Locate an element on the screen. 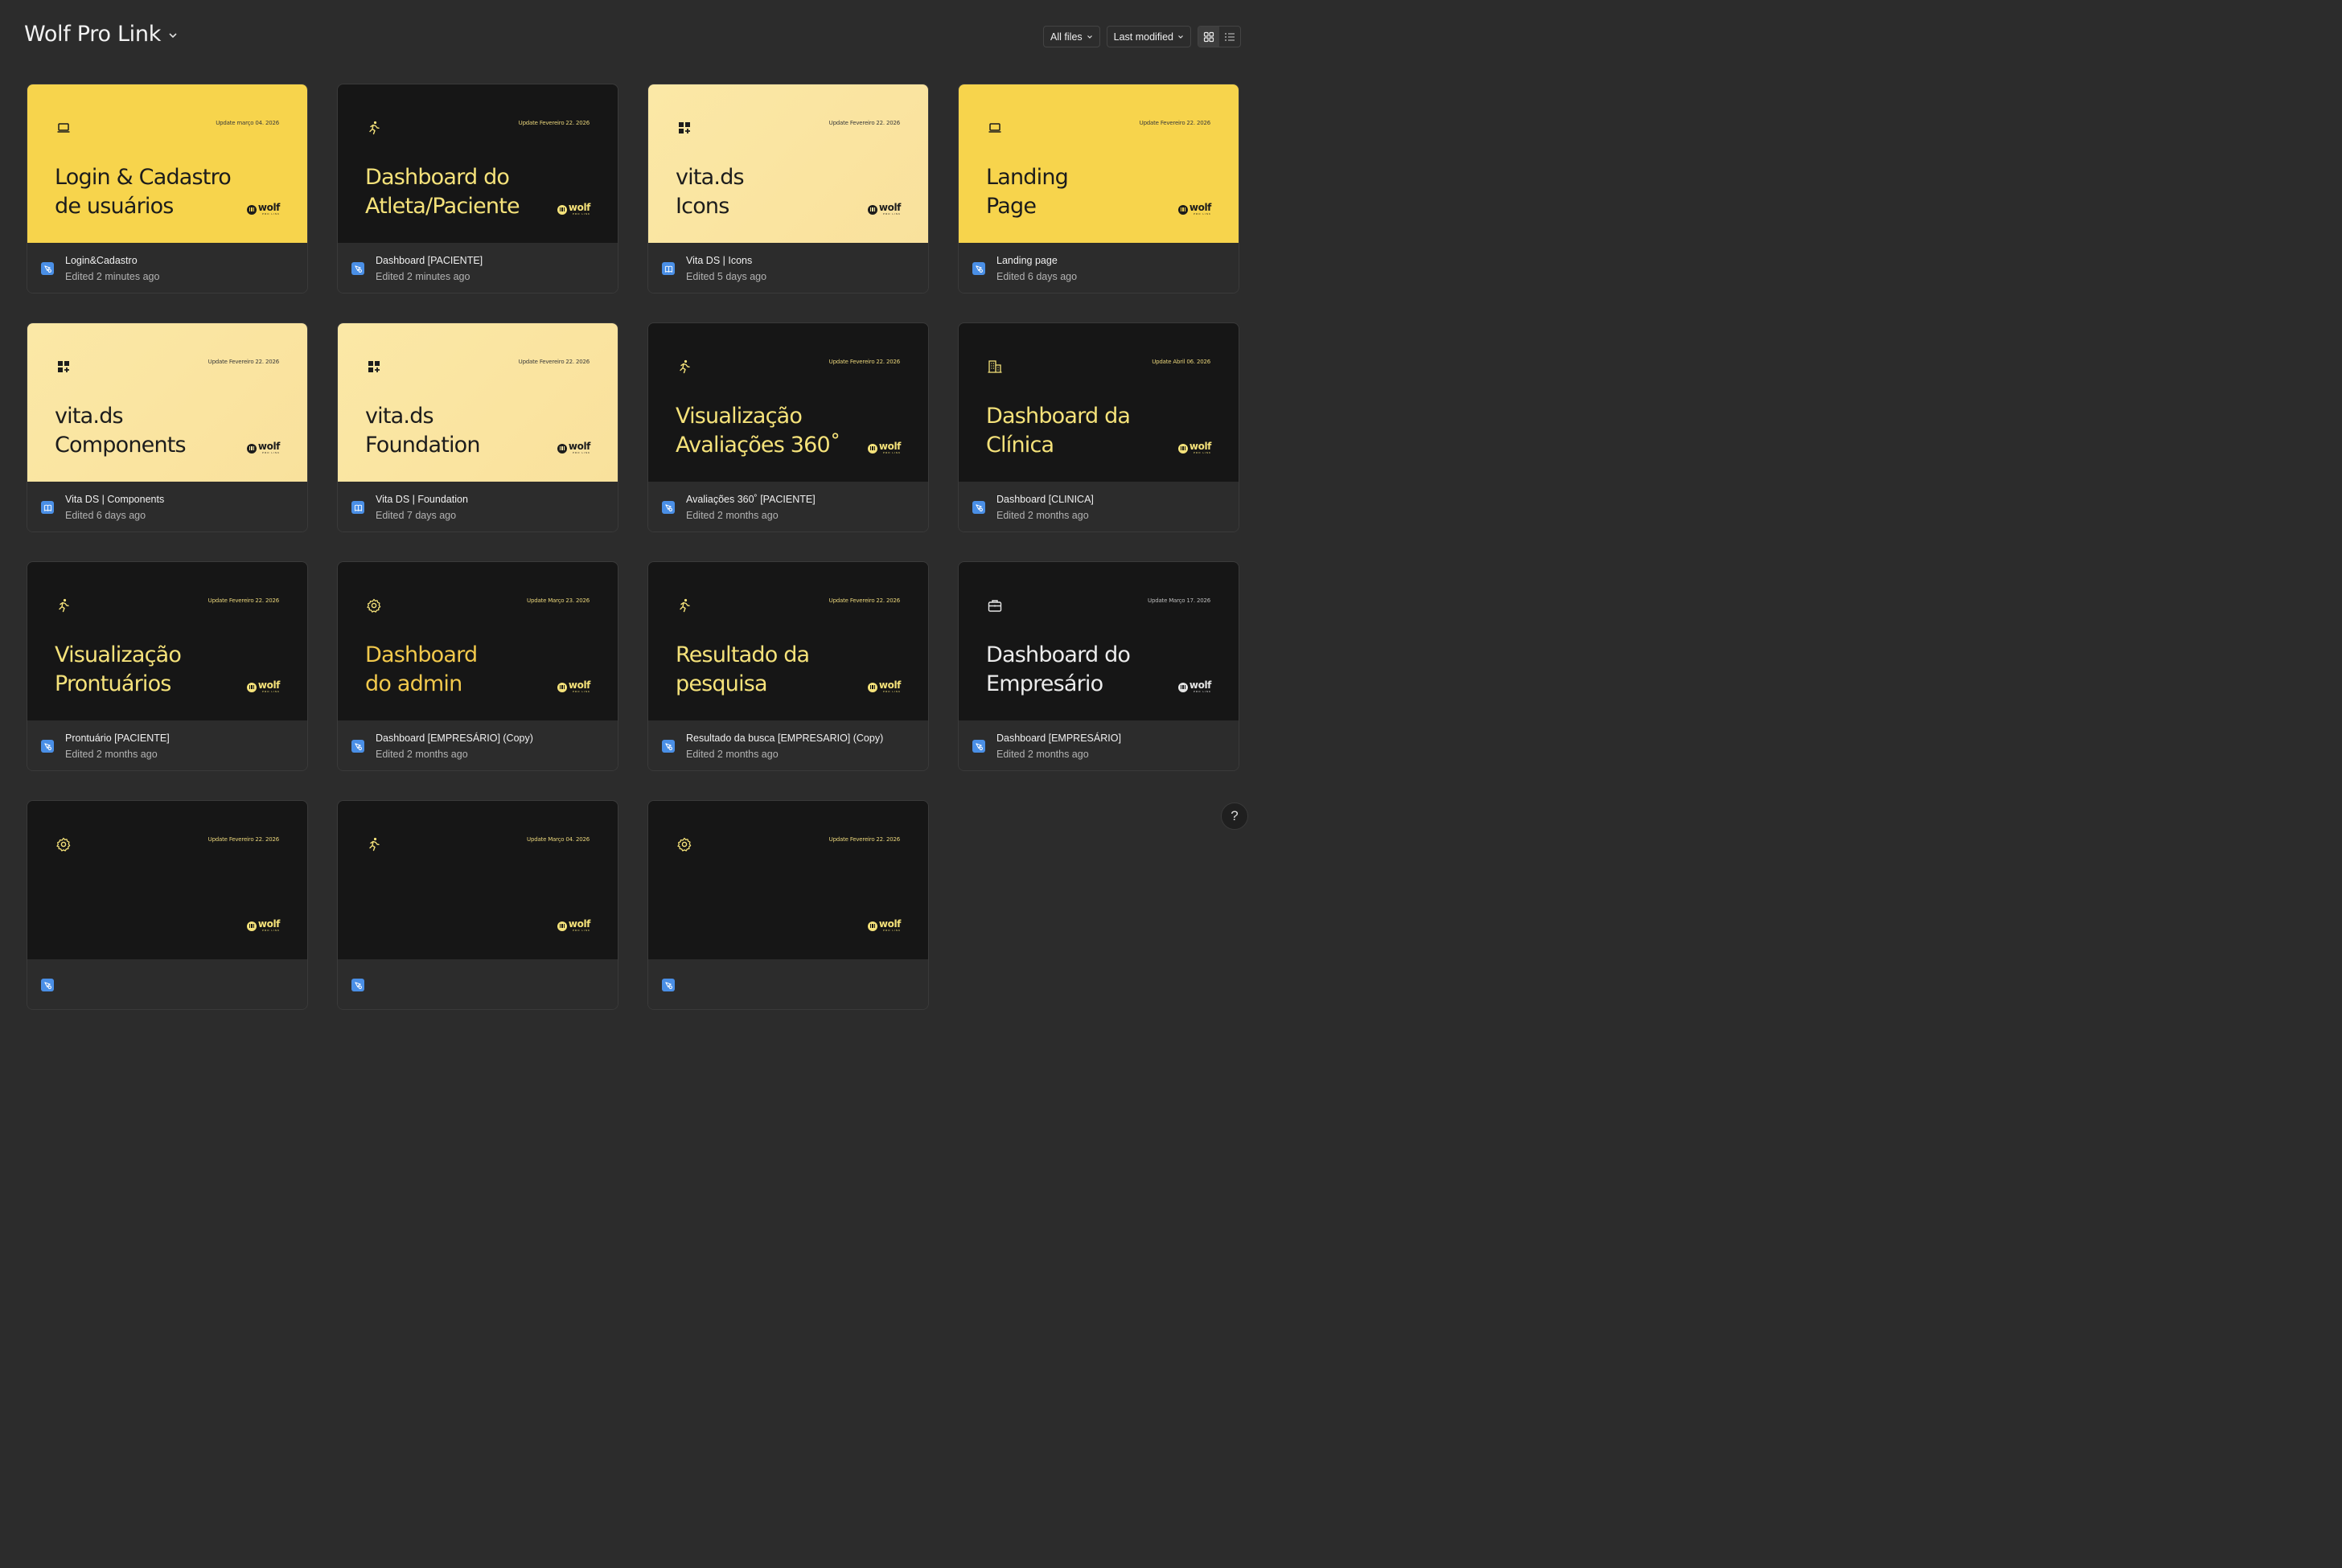 This screenshot has height=1568, width=2342. thumbnail-title-line: Empresário is located at coordinates (1044, 683).